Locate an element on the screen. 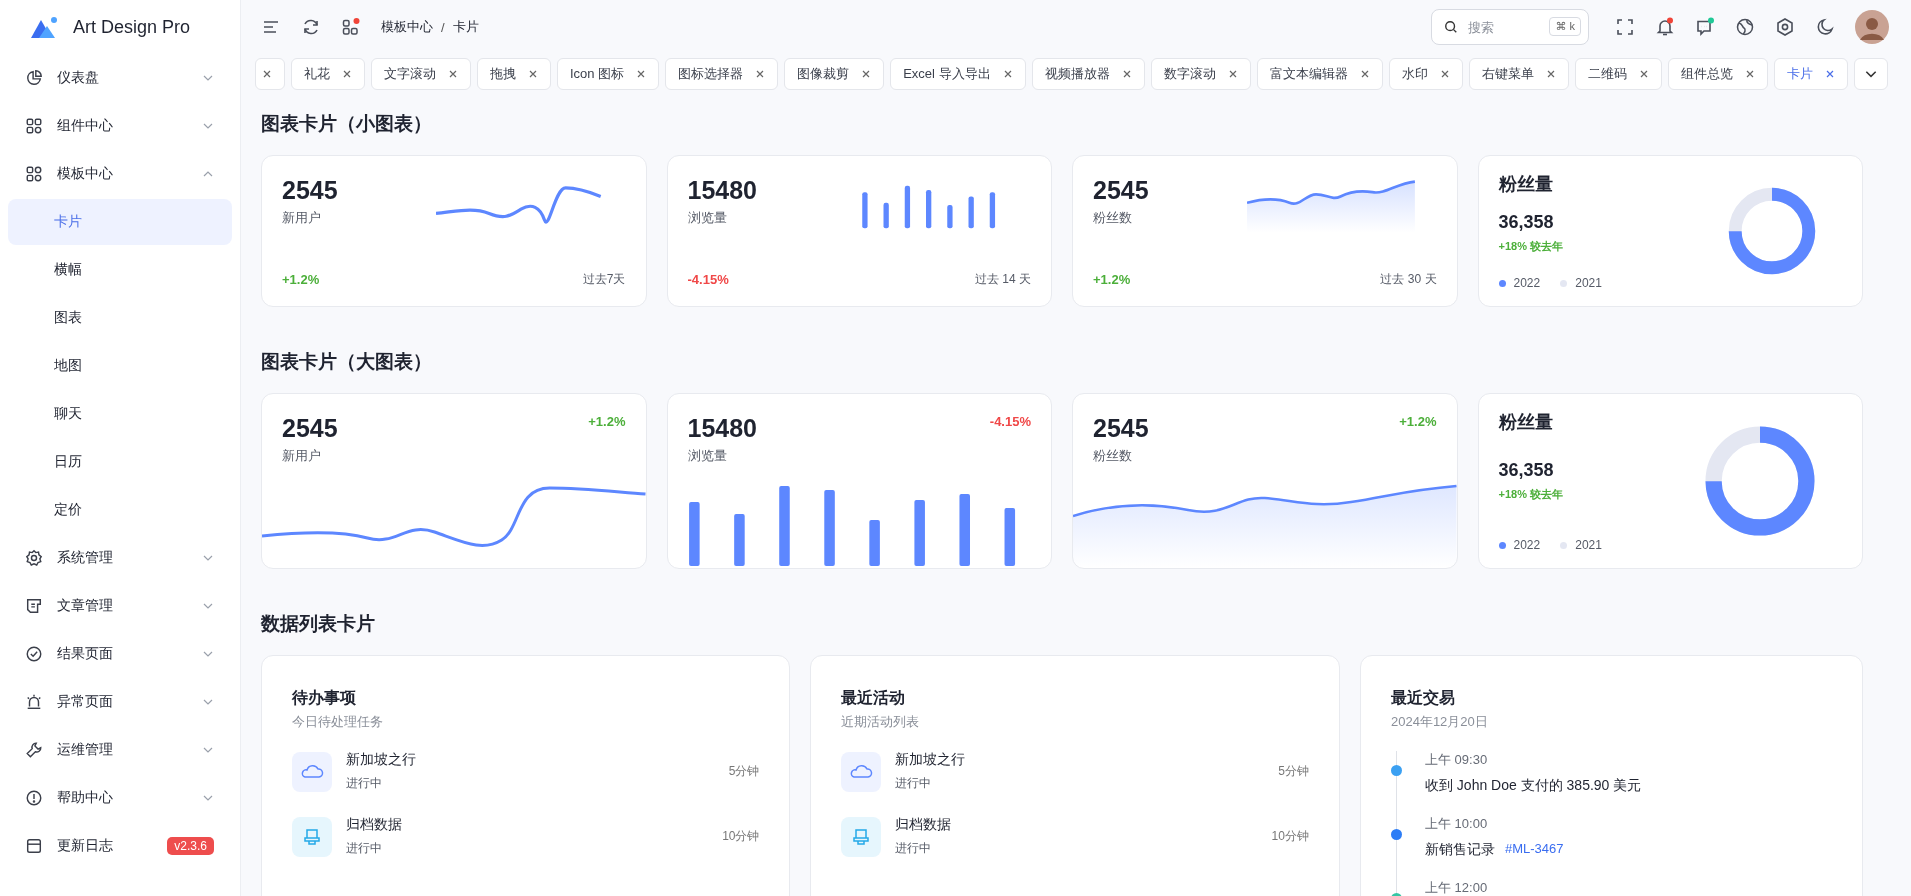  refresh-icon is located at coordinates (311, 27).